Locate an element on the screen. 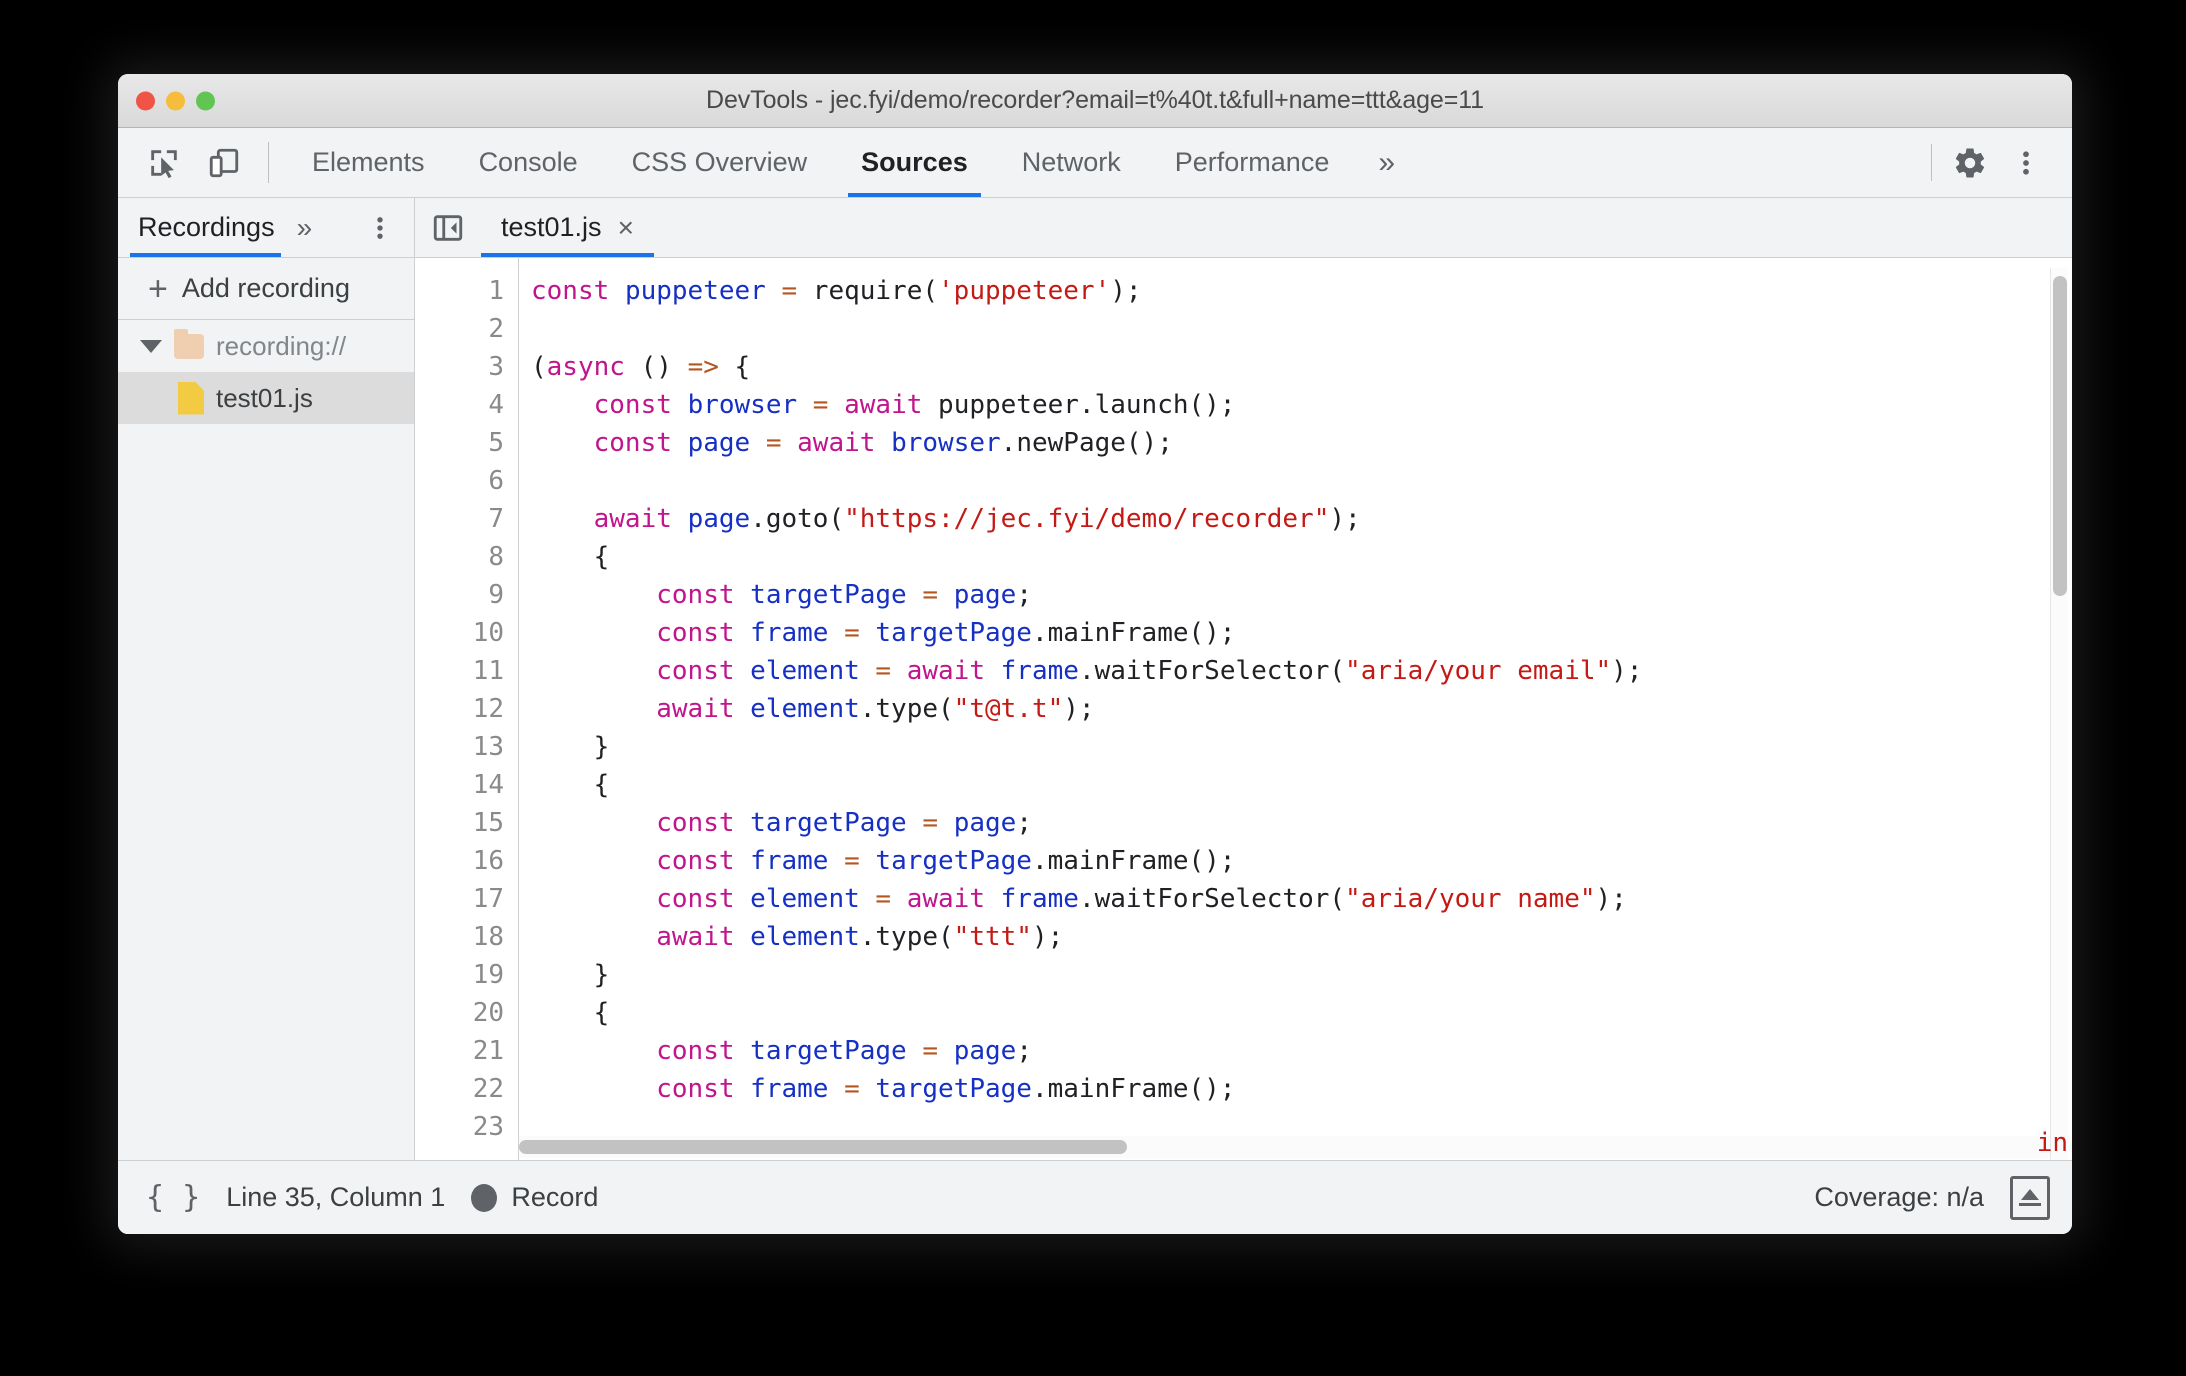  minimize-window-button is located at coordinates (175, 100).